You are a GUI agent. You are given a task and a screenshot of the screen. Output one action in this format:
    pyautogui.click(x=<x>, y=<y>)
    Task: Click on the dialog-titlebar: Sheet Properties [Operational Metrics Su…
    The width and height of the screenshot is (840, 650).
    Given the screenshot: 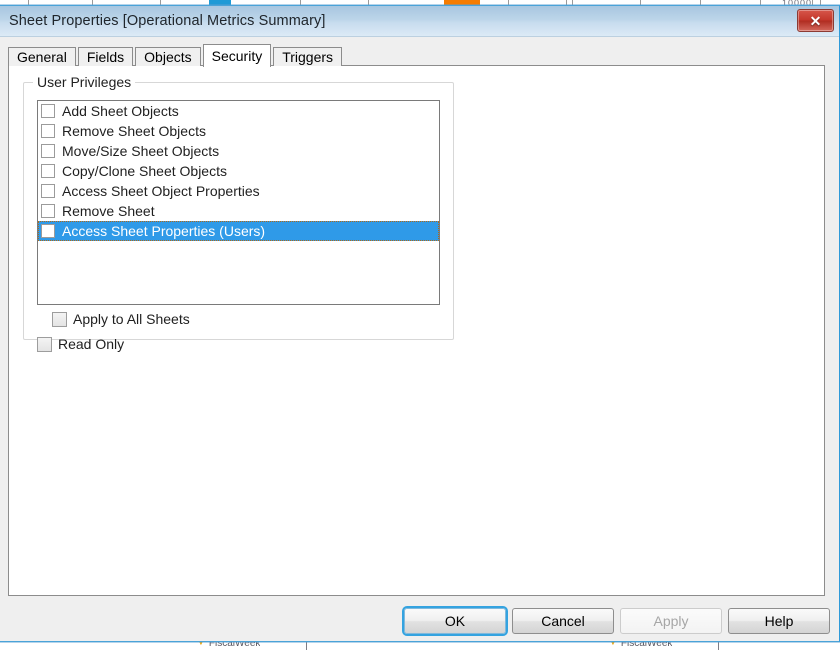 What is the action you would take?
    pyautogui.click(x=419, y=21)
    